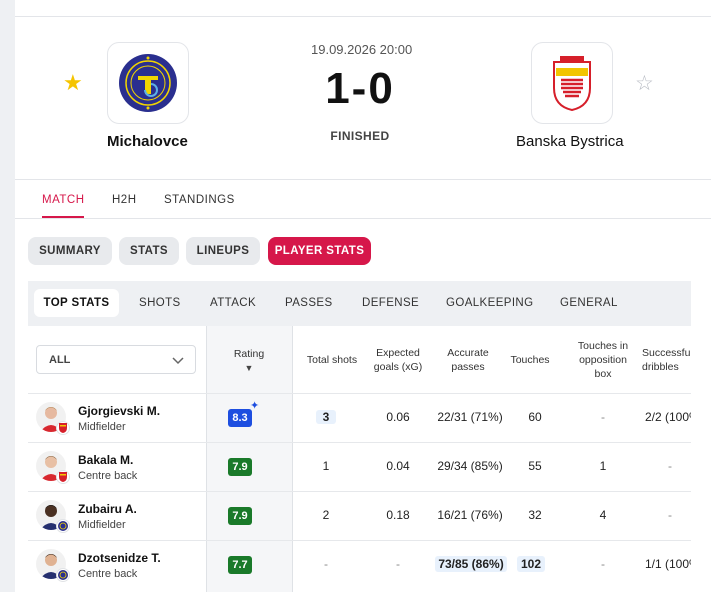  What do you see at coordinates (73, 83) in the screenshot?
I see `favorite-home-star-icon: ★` at bounding box center [73, 83].